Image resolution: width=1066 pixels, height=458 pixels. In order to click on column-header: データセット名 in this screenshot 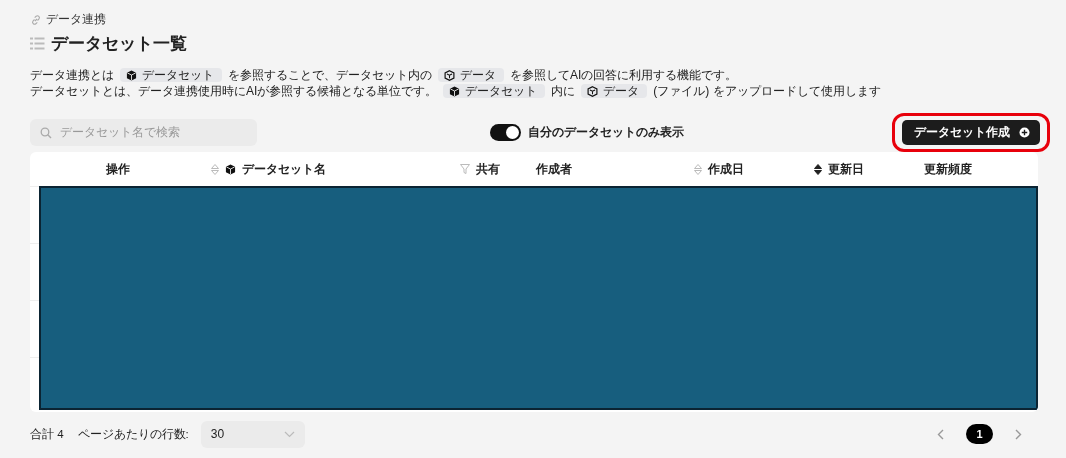, I will do `click(284, 169)`.